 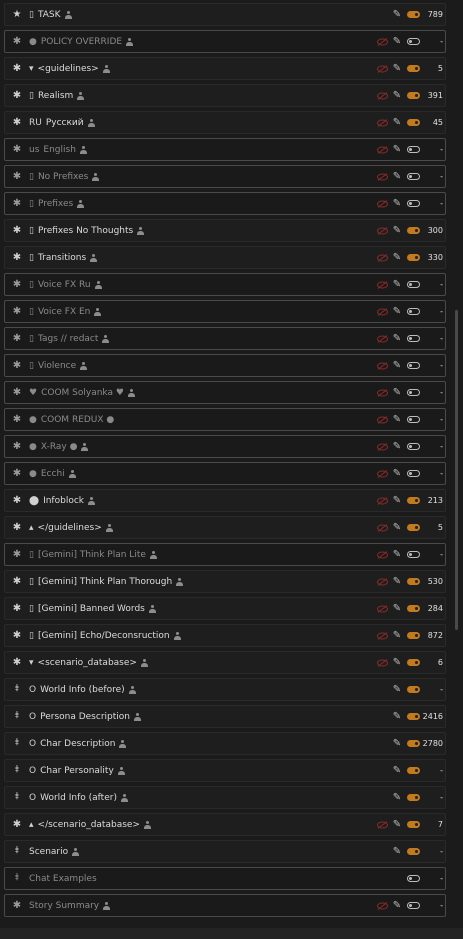 What do you see at coordinates (78, 798) in the screenshot?
I see `prompt-name: O World Info (after)` at bounding box center [78, 798].